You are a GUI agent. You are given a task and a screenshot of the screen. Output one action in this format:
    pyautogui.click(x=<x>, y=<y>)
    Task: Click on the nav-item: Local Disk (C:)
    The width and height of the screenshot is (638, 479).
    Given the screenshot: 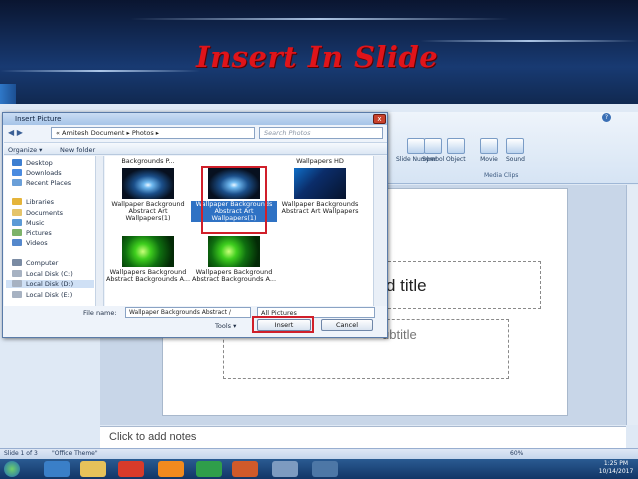 What is the action you would take?
    pyautogui.click(x=42, y=274)
    